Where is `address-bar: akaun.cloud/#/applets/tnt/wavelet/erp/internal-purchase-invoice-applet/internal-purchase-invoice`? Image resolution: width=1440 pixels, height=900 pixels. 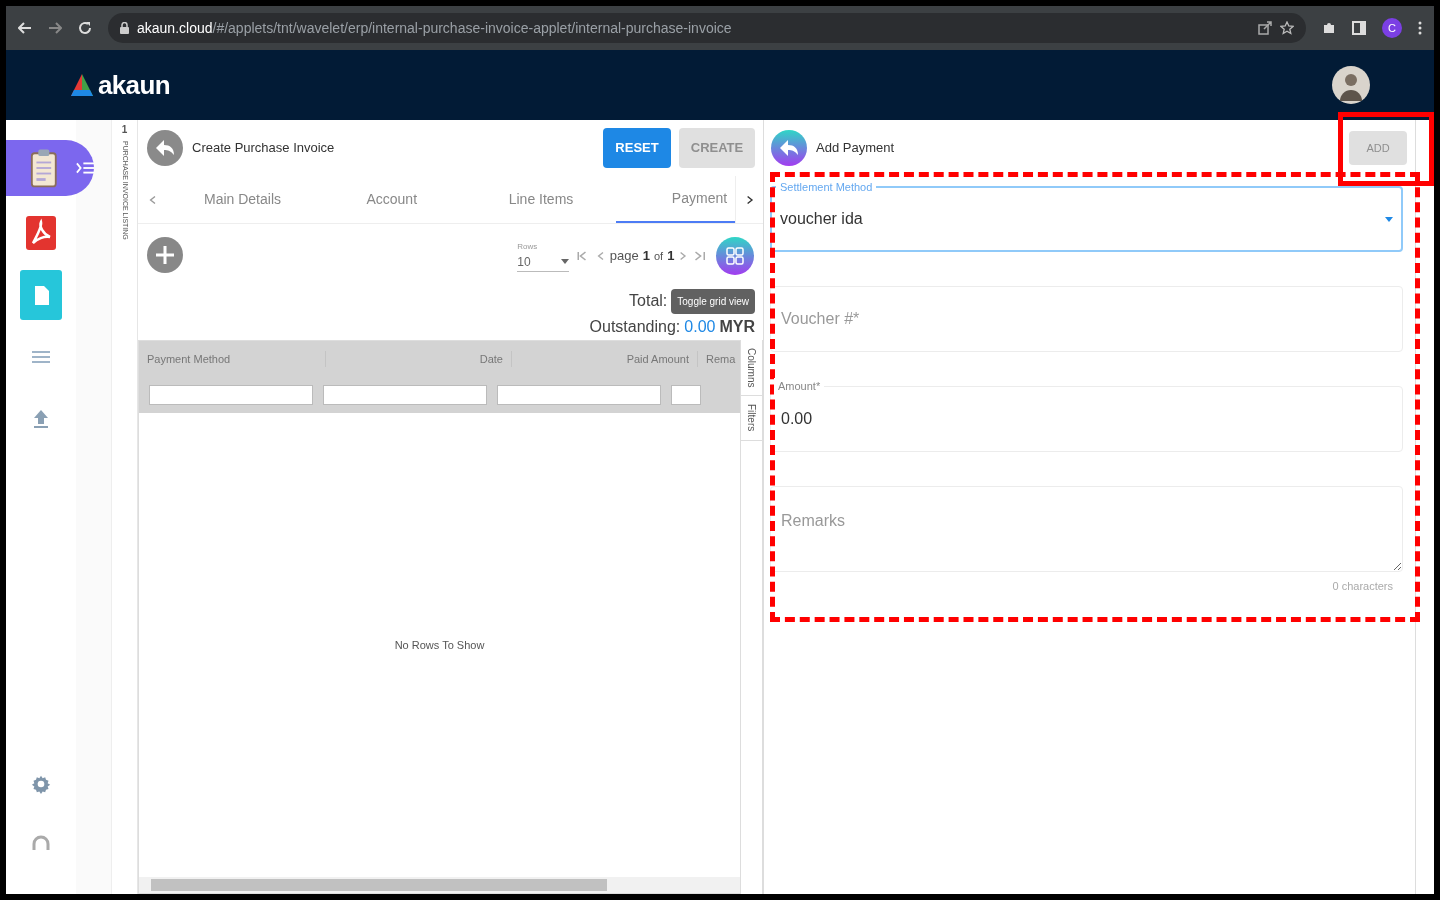 address-bar: akaun.cloud/#/applets/tnt/wavelet/erp/internal-purchase-invoice-applet/internal-purchase-invoice is located at coordinates (707, 28).